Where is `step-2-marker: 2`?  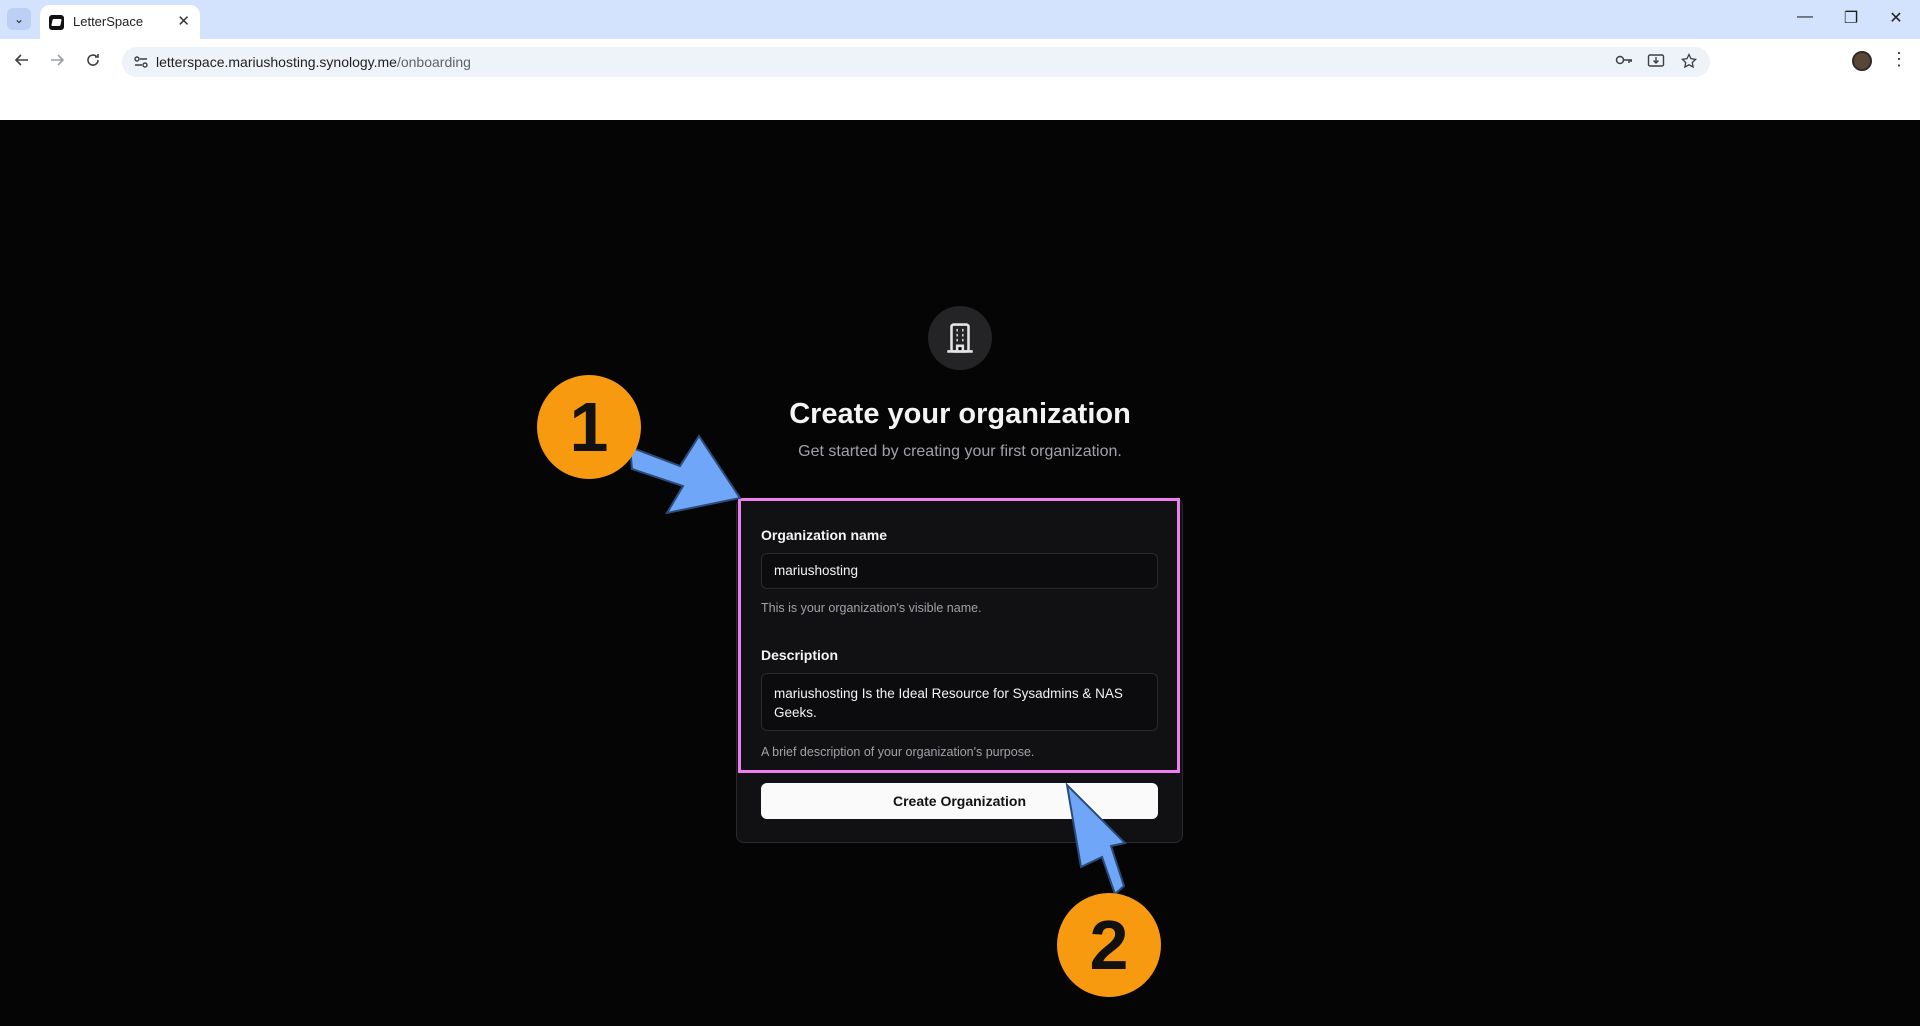 step-2-marker: 2 is located at coordinates (1109, 945).